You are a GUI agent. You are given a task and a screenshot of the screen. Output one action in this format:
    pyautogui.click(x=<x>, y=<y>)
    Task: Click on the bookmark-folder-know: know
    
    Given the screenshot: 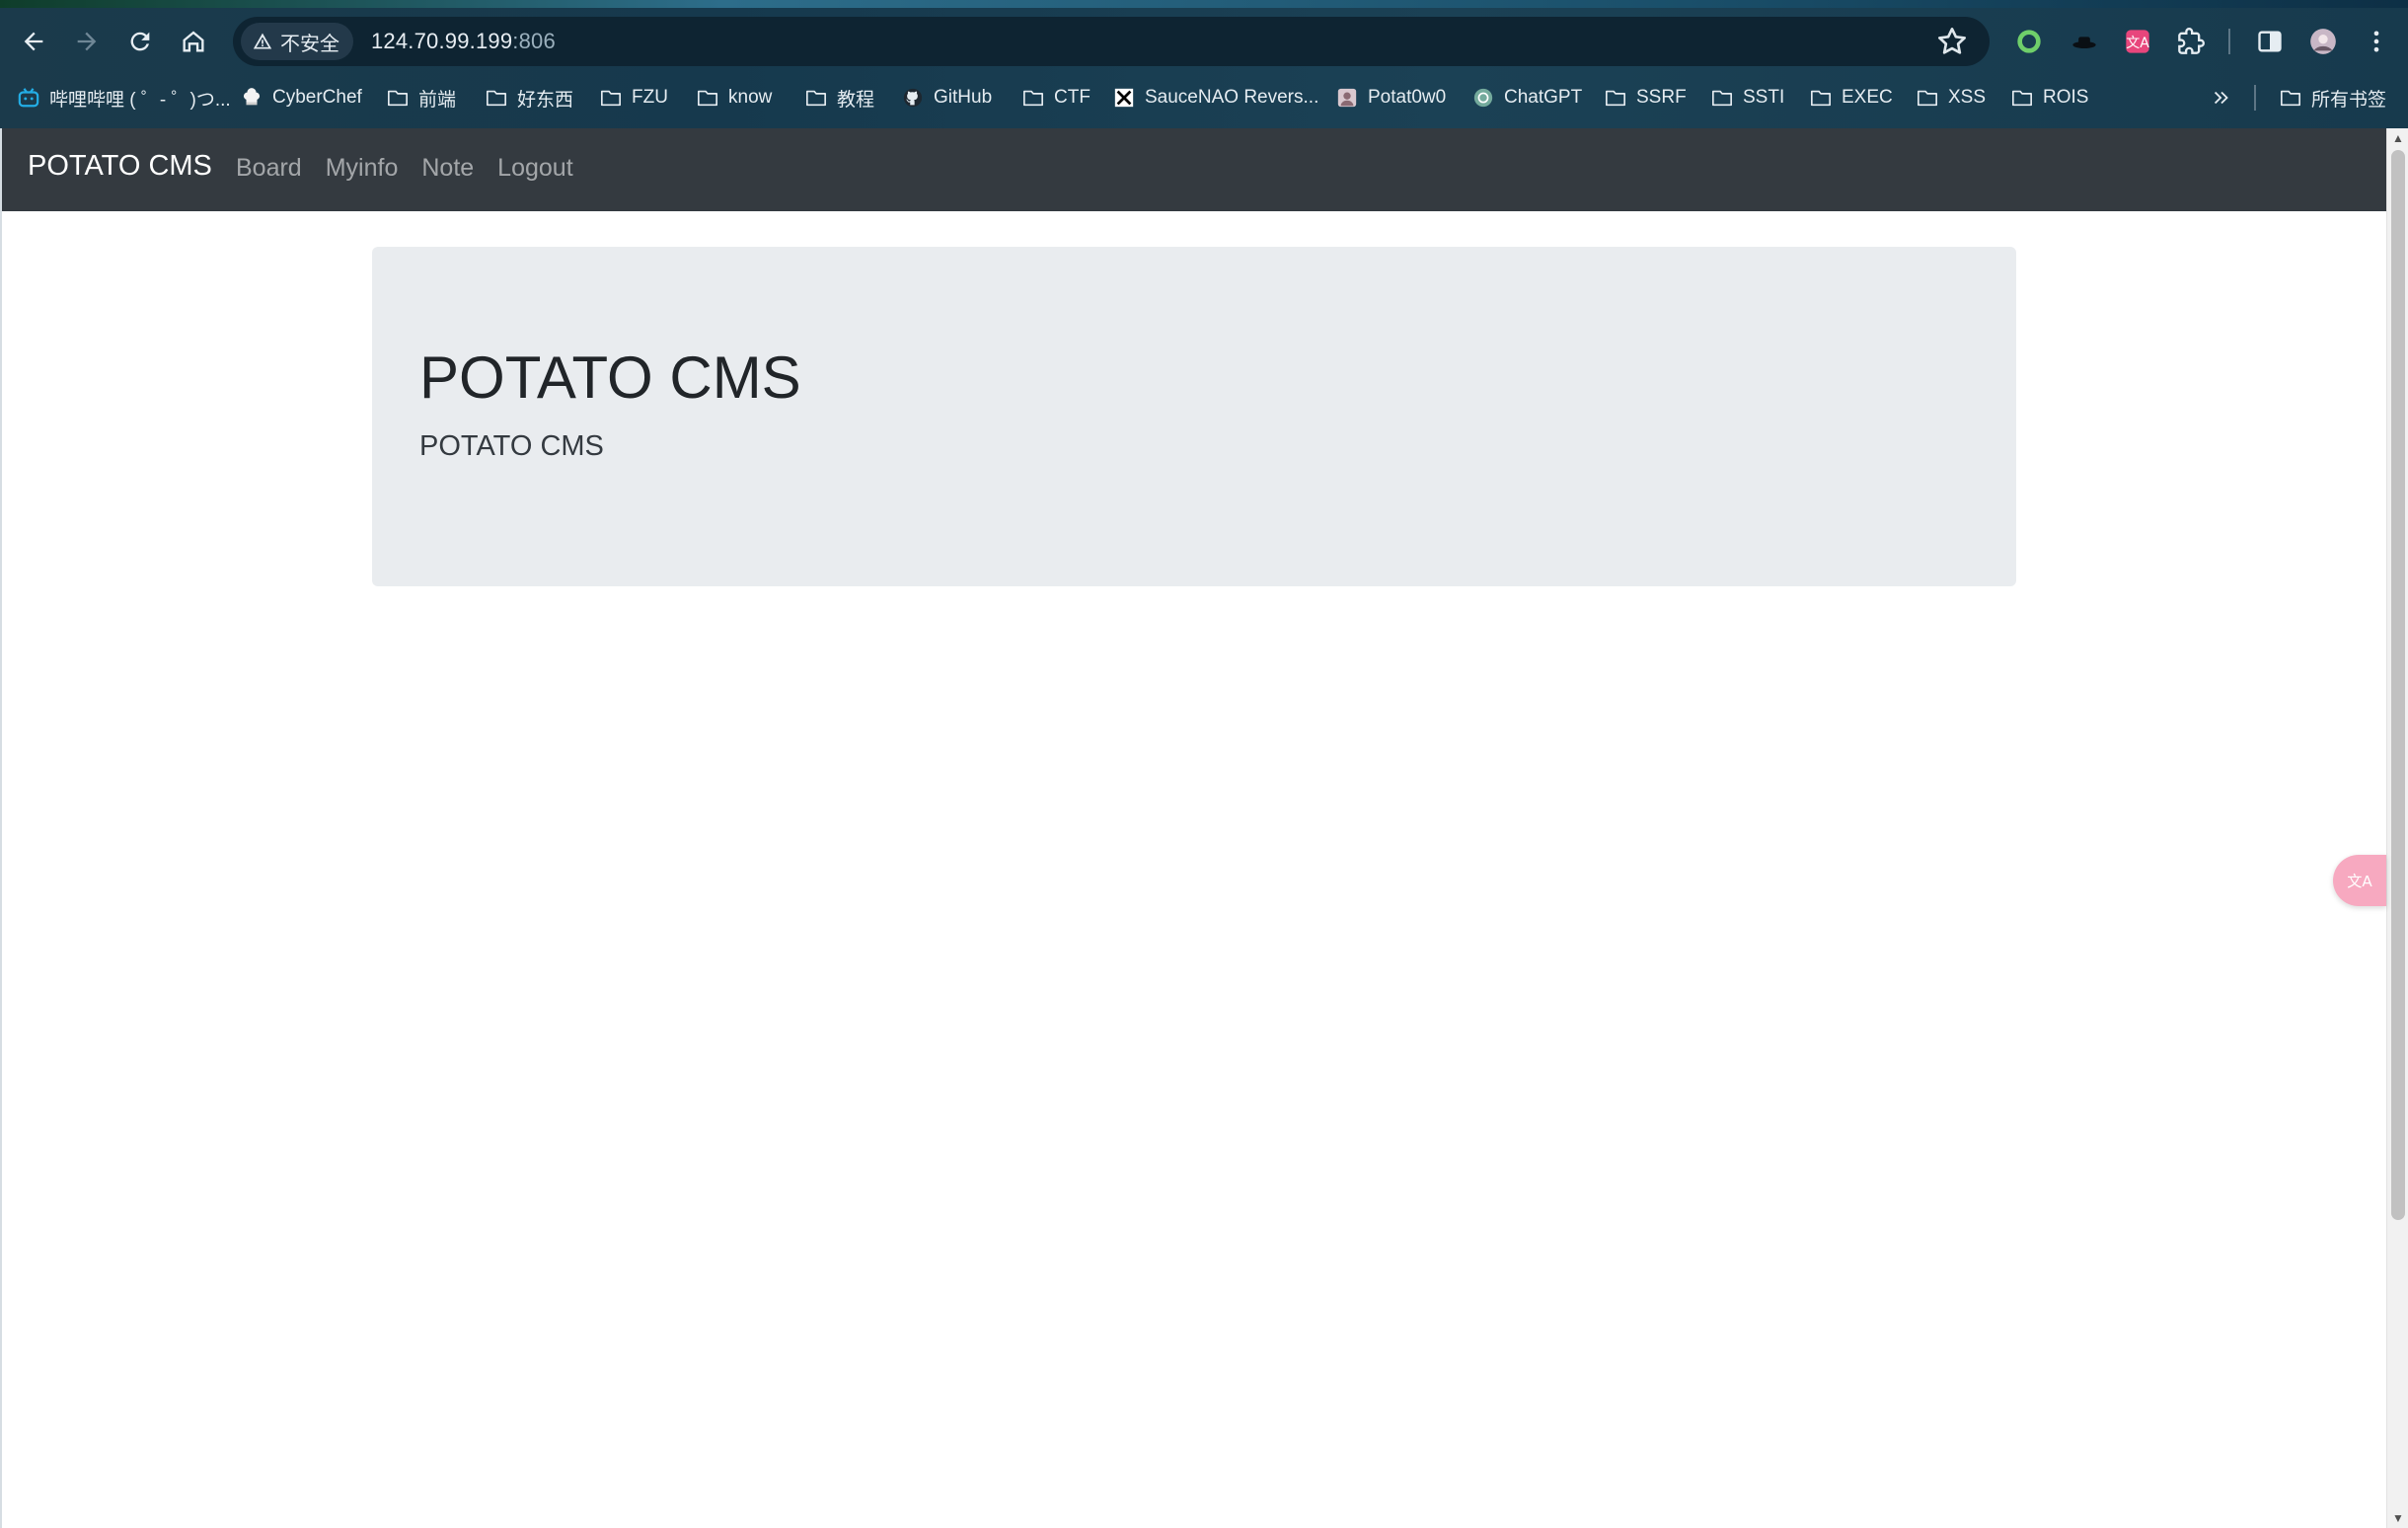 What is the action you would take?
    pyautogui.click(x=735, y=97)
    